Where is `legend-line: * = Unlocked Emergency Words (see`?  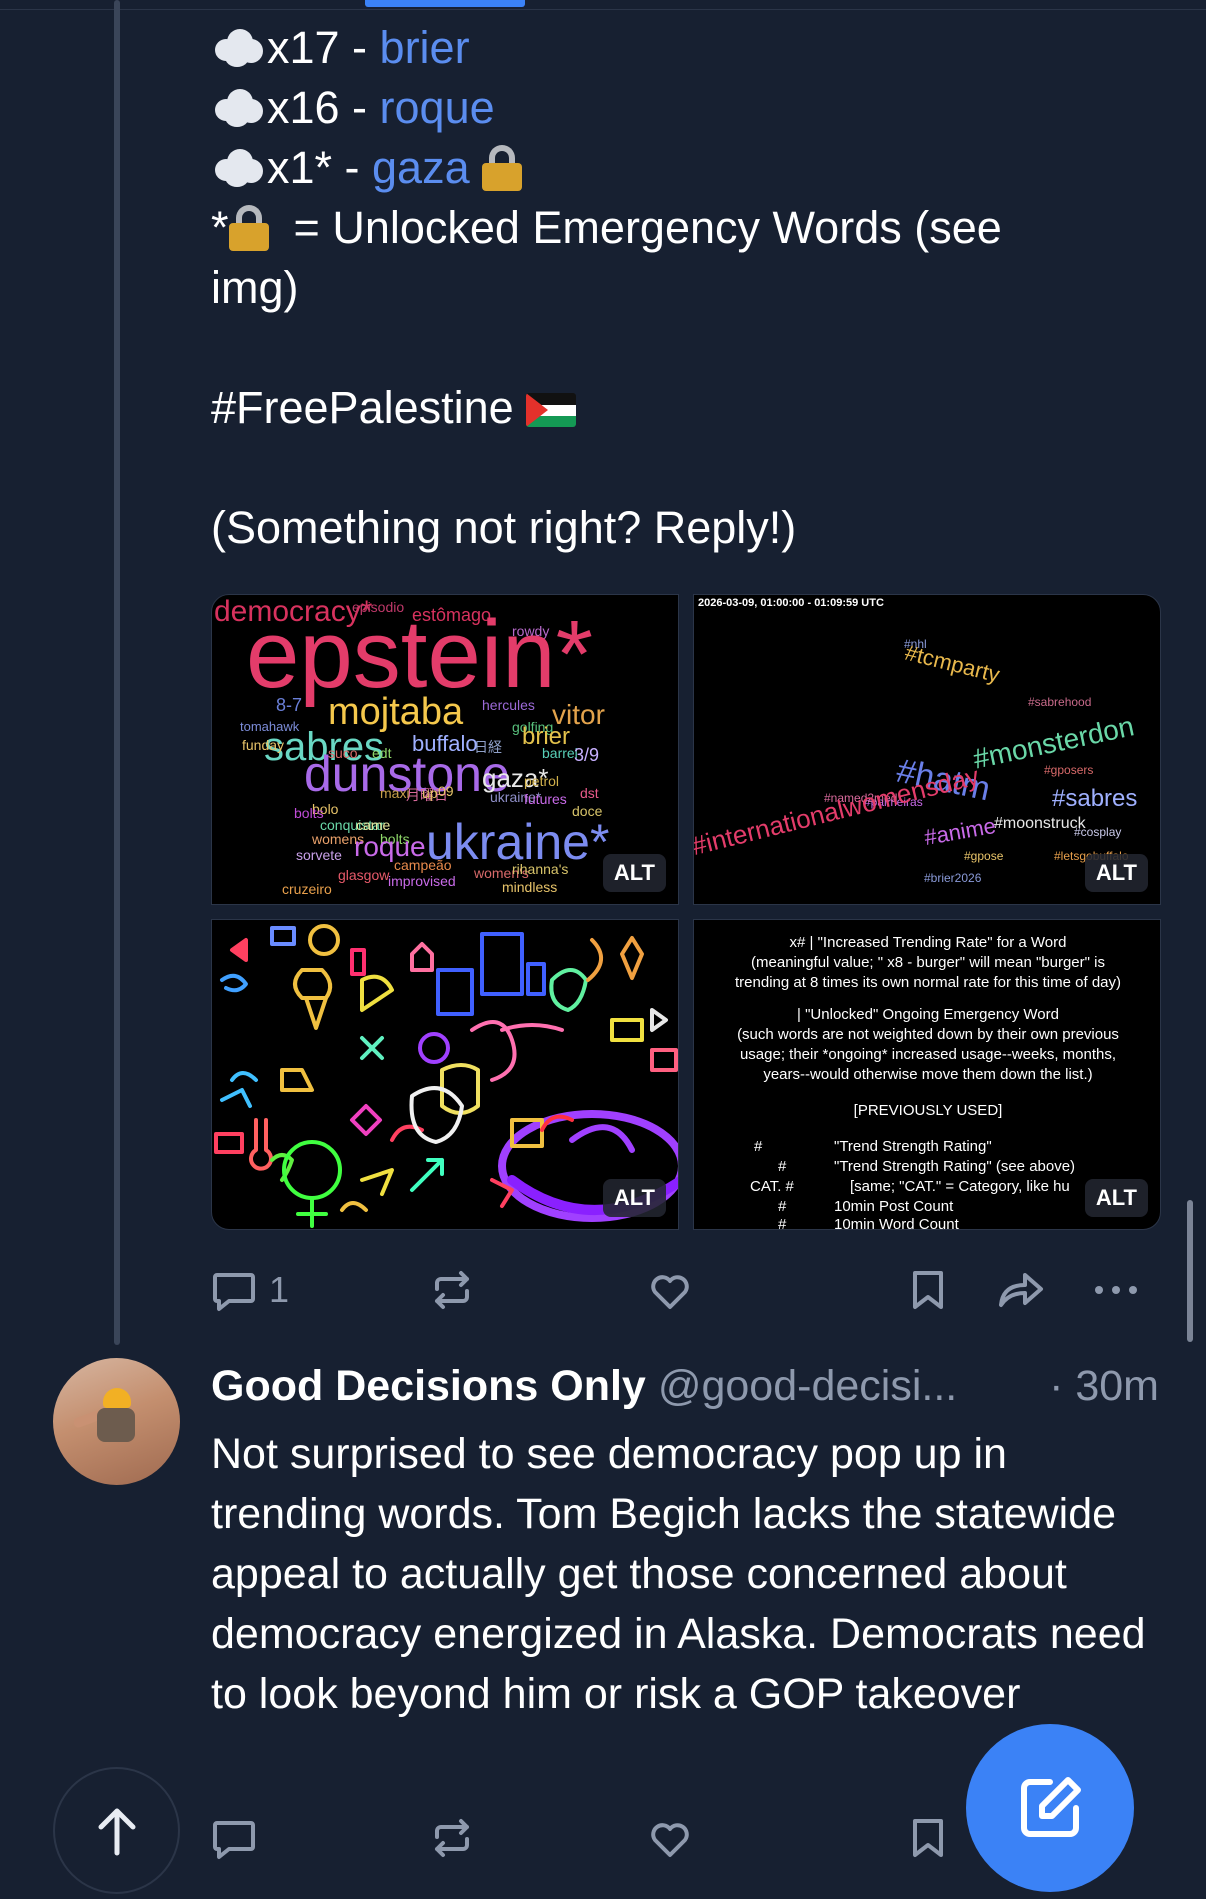
legend-line: * = Unlocked Emergency Words (see is located at coordinates (606, 227).